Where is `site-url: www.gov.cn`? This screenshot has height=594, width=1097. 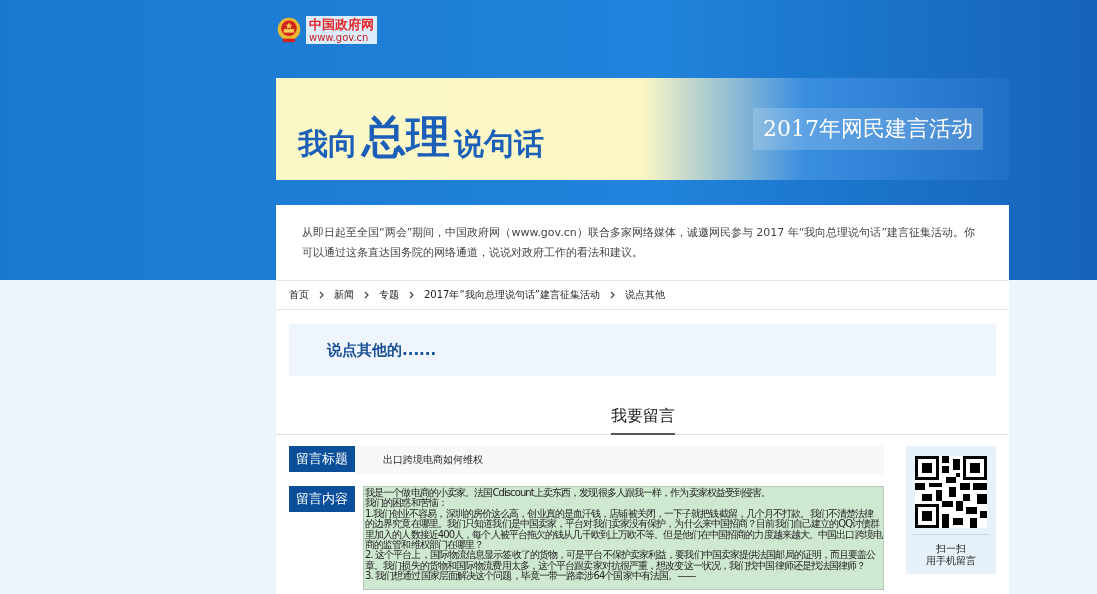 site-url: www.gov.cn is located at coordinates (341, 37).